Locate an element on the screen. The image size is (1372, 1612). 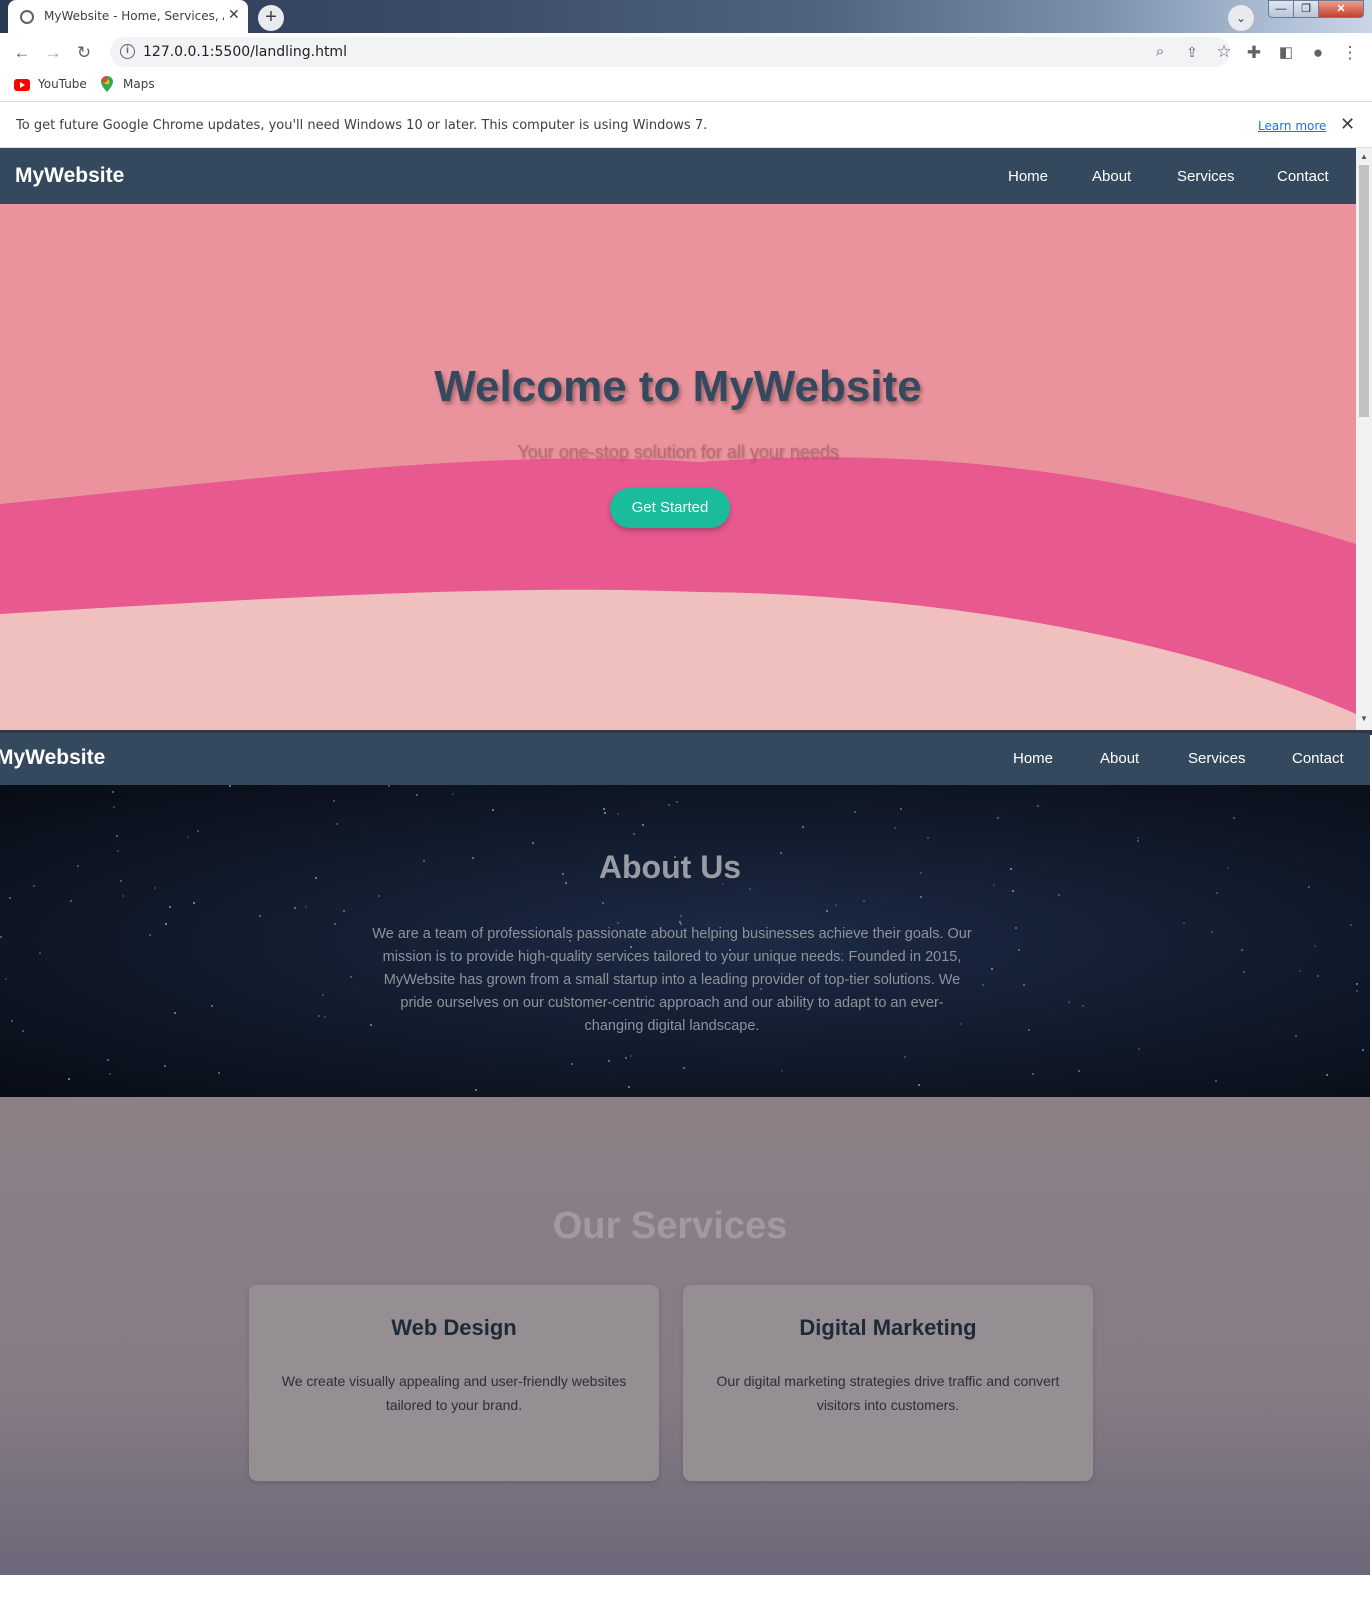
window-close-button: ✕ is located at coordinates (1341, 9).